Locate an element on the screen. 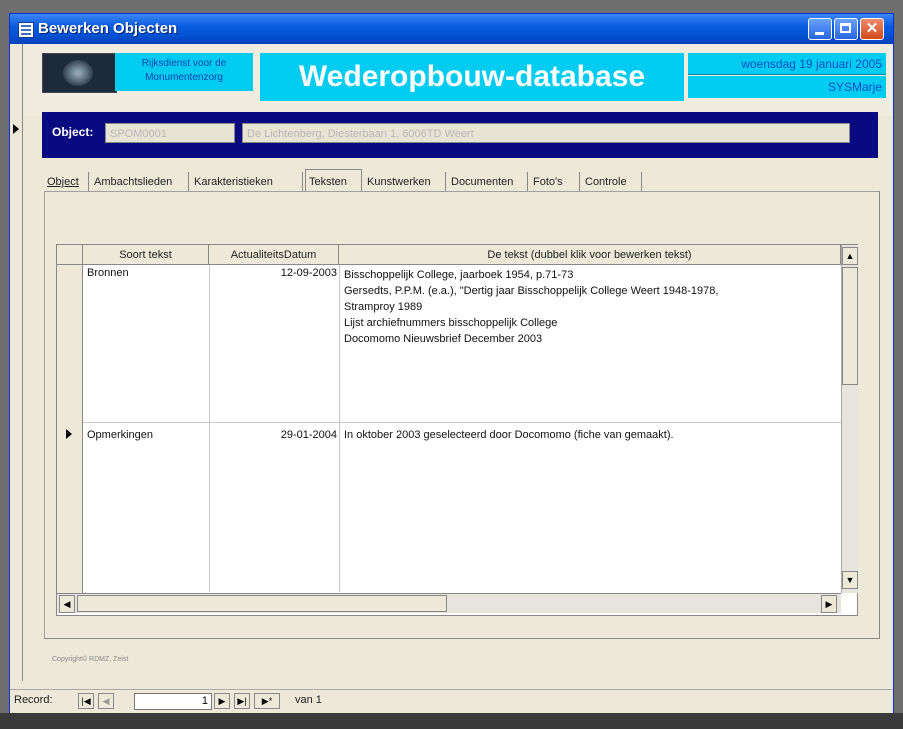  first-record-icon: |◀ is located at coordinates (86, 701).